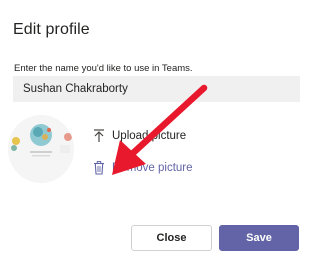 This screenshot has height=270, width=320. I want to click on remove-picture-label: Remove picture, so click(152, 168).